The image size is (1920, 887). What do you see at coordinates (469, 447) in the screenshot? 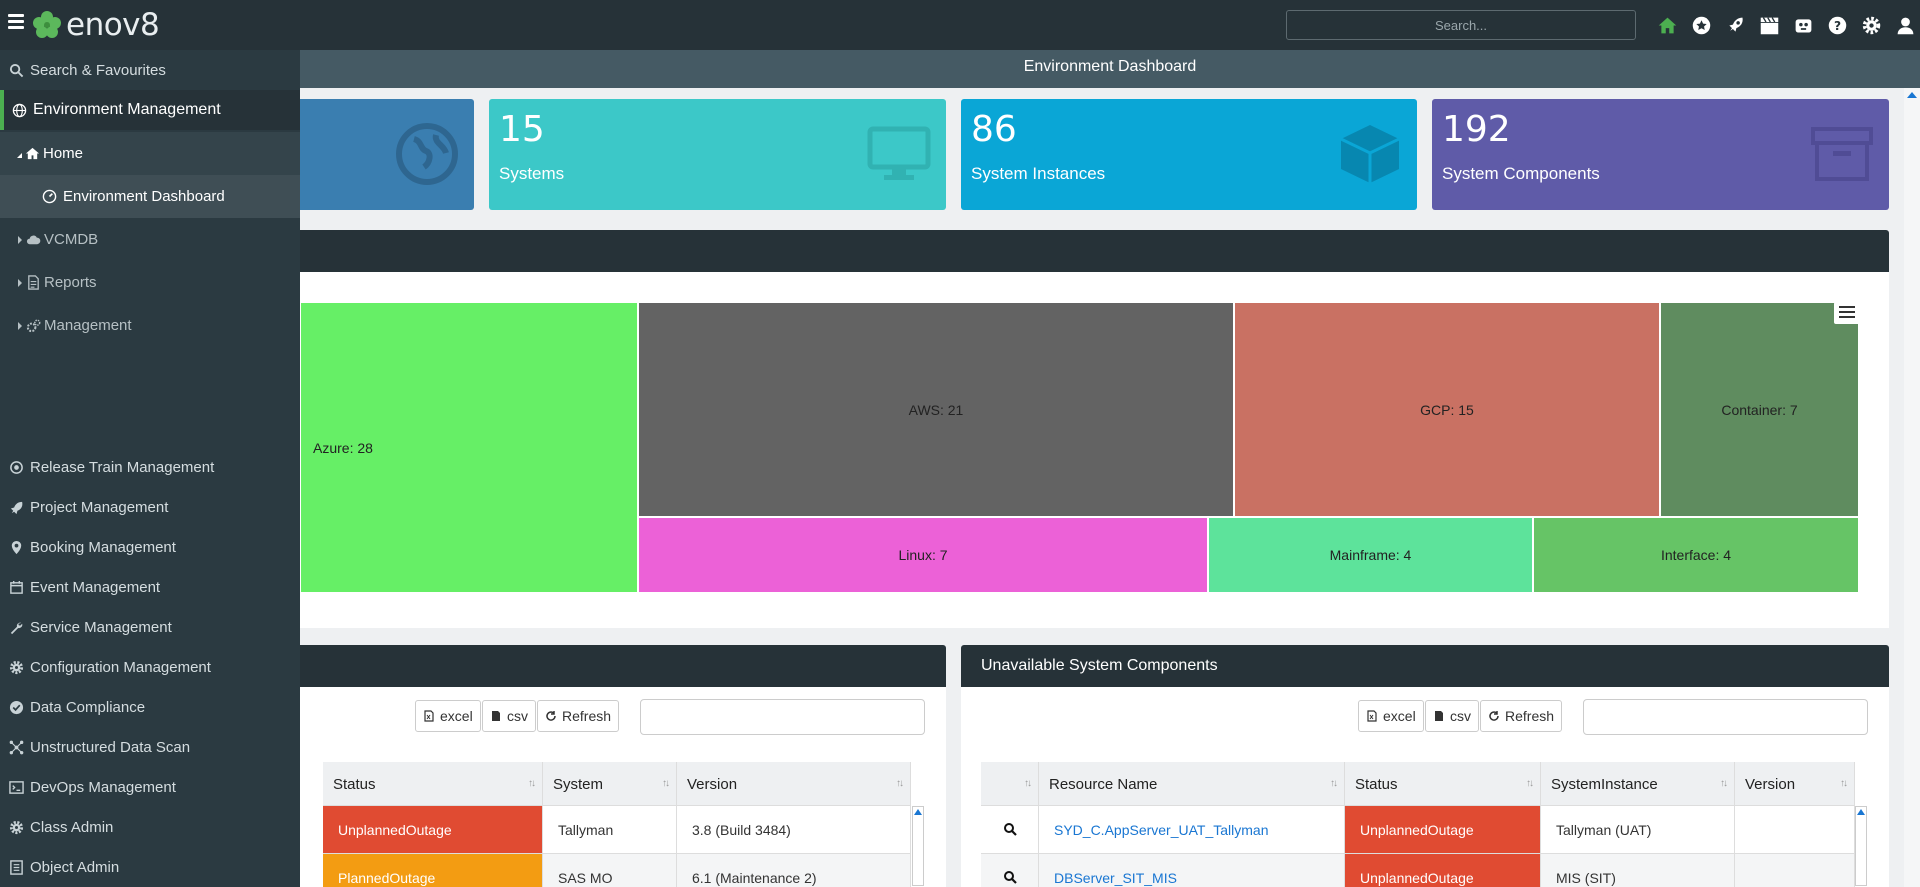
I see `treemap-cell-azure: Azure: 28` at bounding box center [469, 447].